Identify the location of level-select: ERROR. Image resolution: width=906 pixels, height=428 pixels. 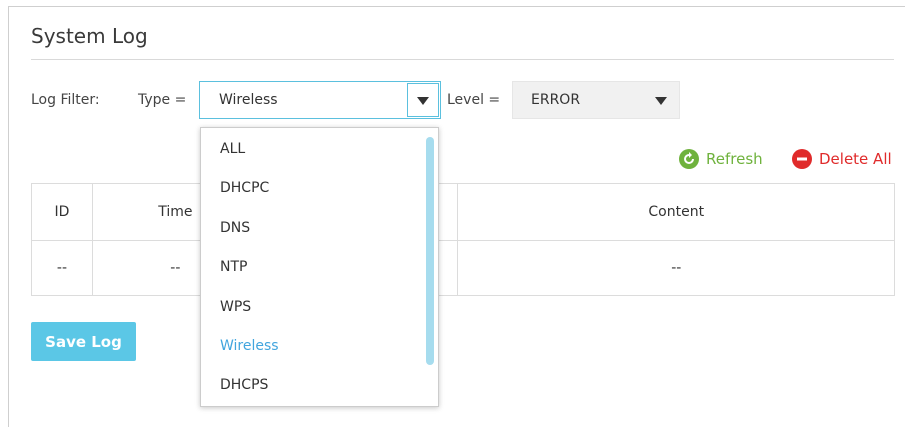
(596, 100).